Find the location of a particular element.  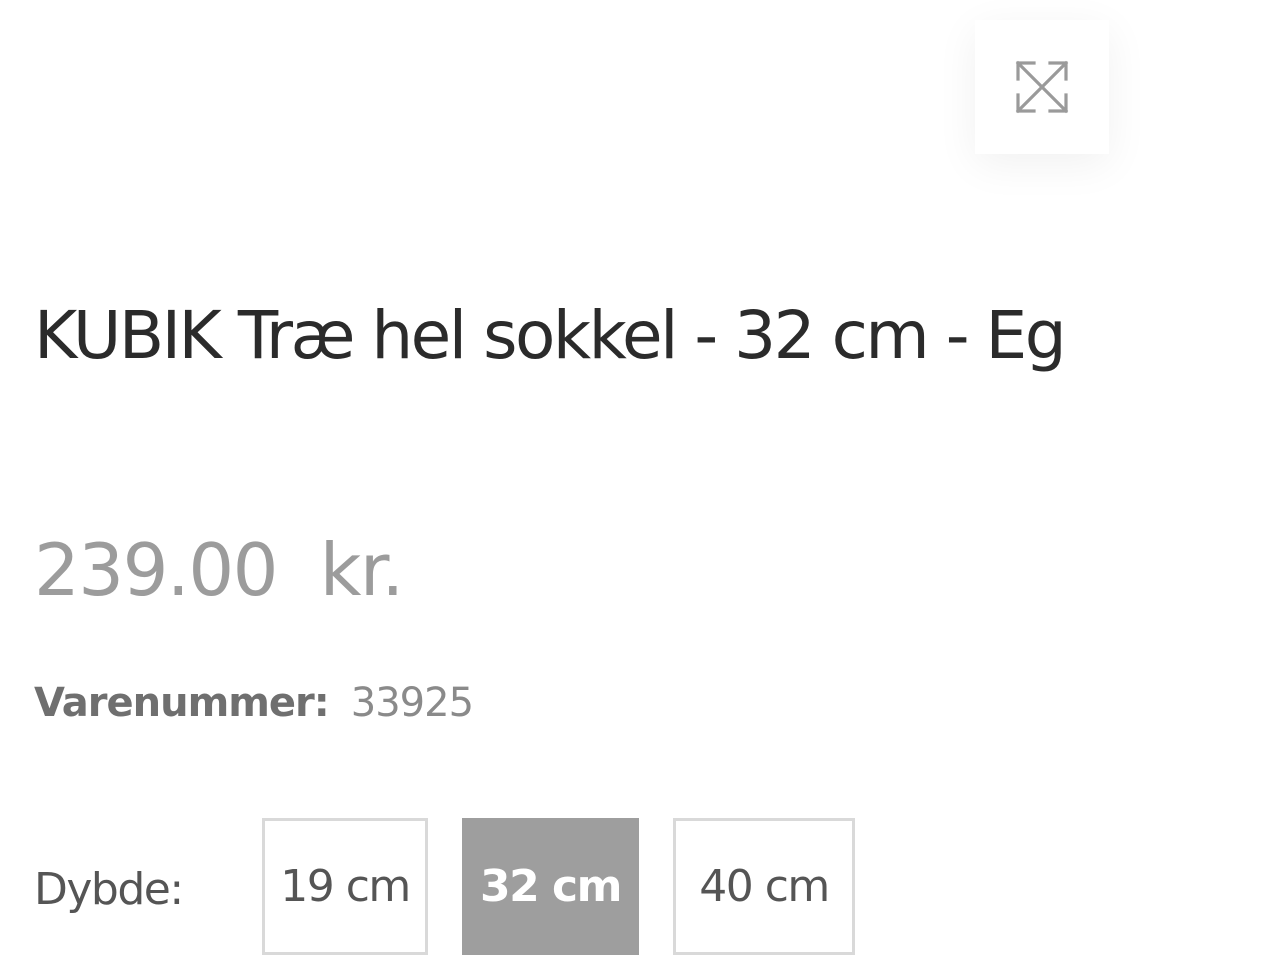

sku-label: Varenummer: is located at coordinates (182, 703).